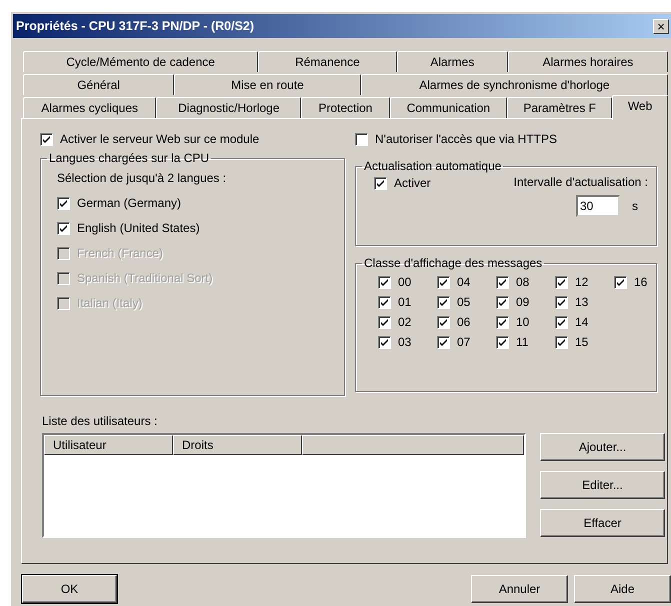 The height and width of the screenshot is (606, 671). I want to click on class-label: 08, so click(523, 282).